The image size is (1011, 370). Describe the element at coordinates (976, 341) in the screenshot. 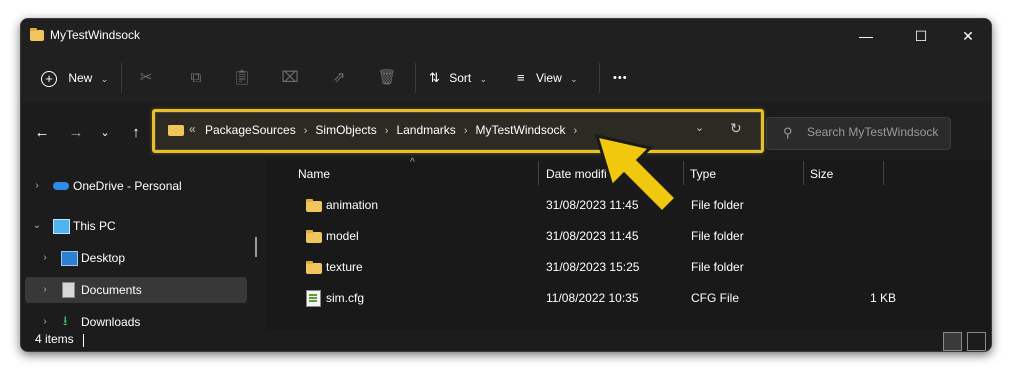

I see `tiles-view-icon` at that location.